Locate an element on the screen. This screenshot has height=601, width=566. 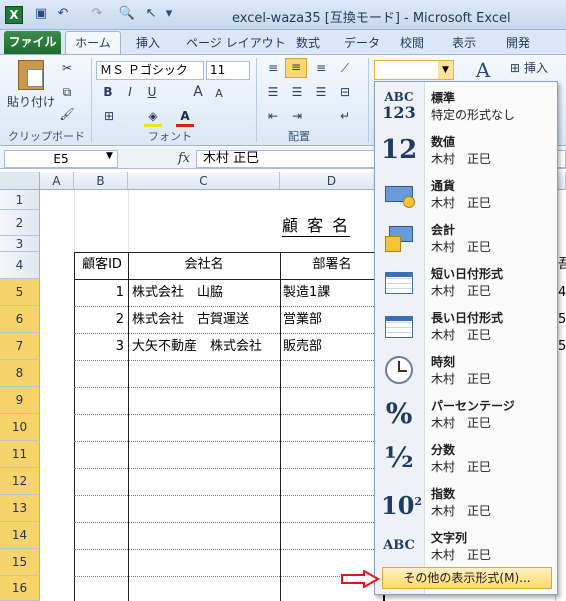
redo-icon: ↷ is located at coordinates (97, 14).